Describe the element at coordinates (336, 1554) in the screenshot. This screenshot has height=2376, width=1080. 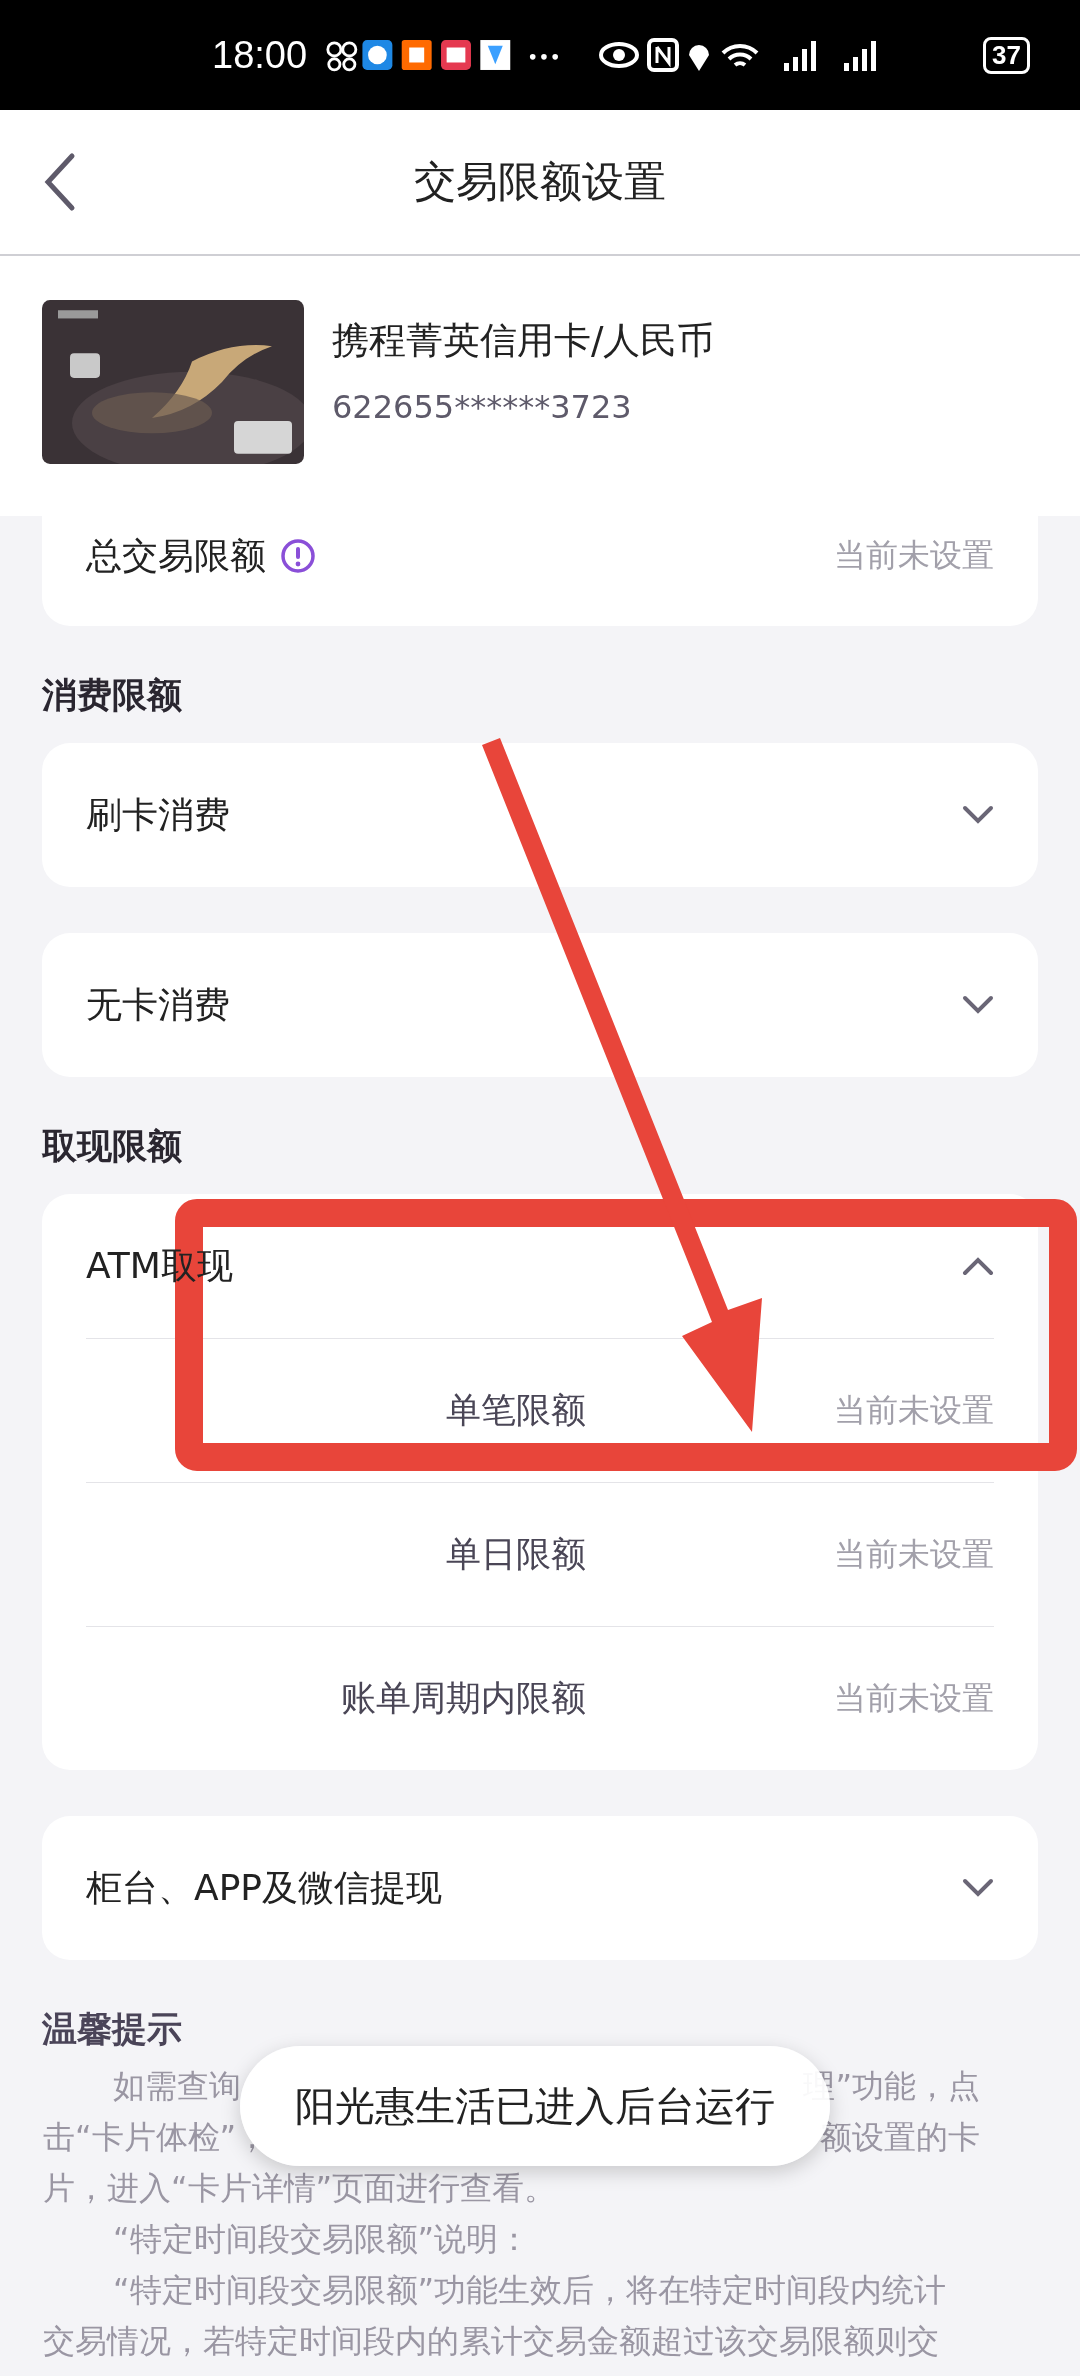
I see `row-label: 单日限额` at that location.